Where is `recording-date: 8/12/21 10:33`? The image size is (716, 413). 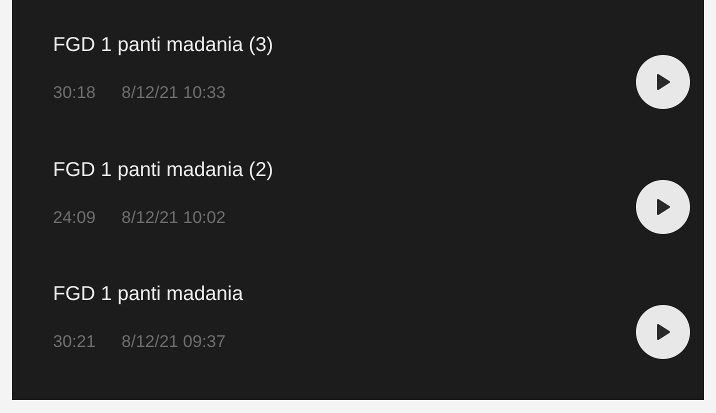
recording-date: 8/12/21 10:33 is located at coordinates (174, 92).